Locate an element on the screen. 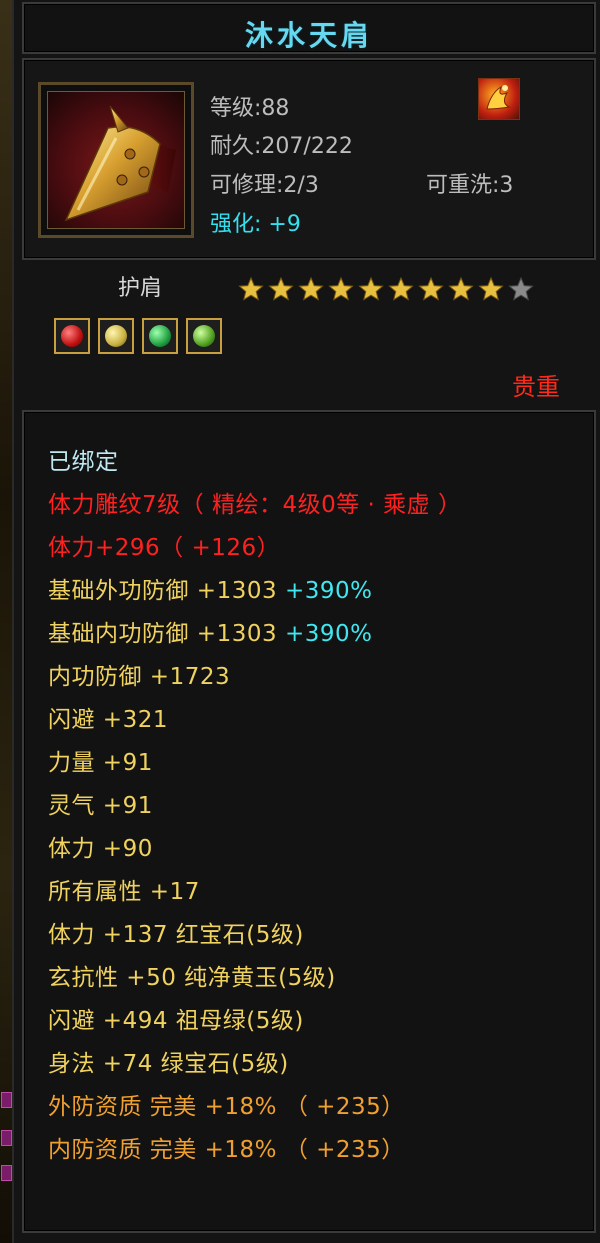 The image size is (600, 1243). attr-line: 所有属性 +17 is located at coordinates (124, 892).